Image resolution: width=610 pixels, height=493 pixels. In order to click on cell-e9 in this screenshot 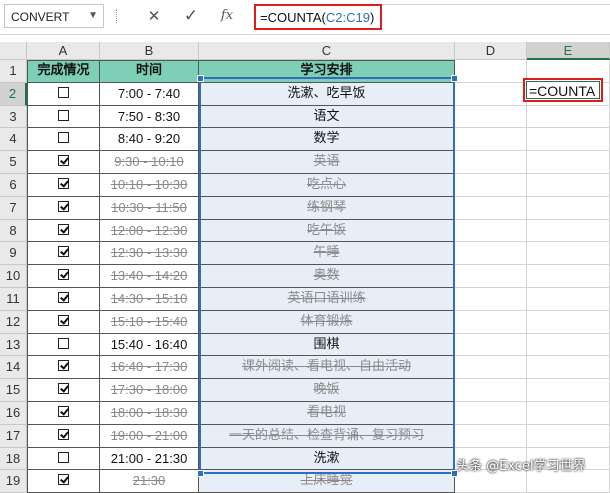, I will do `click(568, 254)`.